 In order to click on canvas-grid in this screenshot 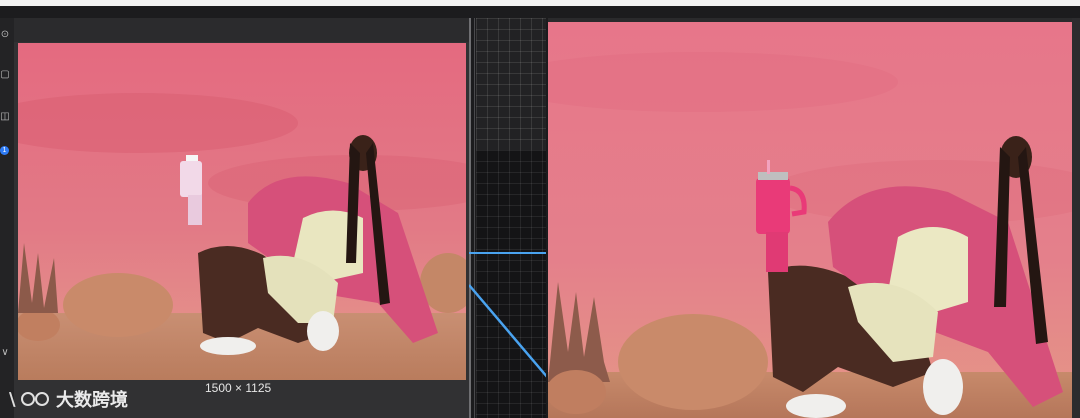, I will do `click(512, 84)`.